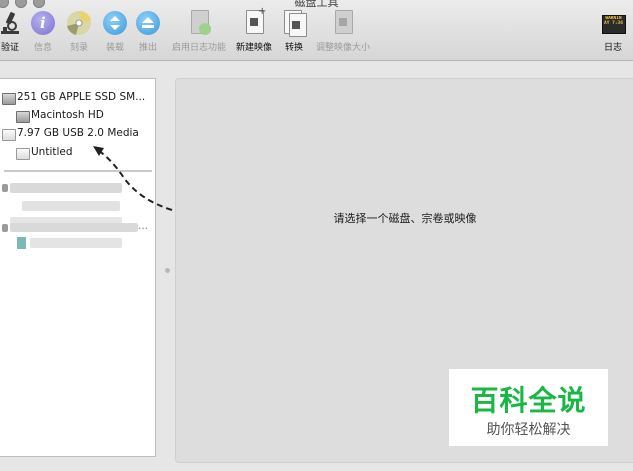  I want to click on splitter-handle, so click(167, 270).